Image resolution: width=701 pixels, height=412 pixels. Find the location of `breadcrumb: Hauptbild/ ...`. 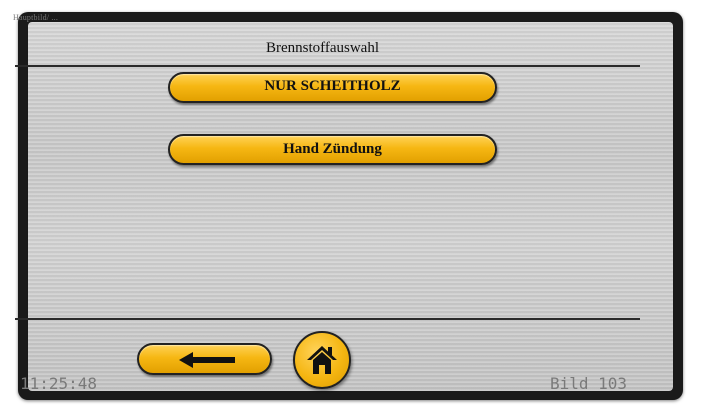

breadcrumb: Hauptbild/ ... is located at coordinates (35, 17).